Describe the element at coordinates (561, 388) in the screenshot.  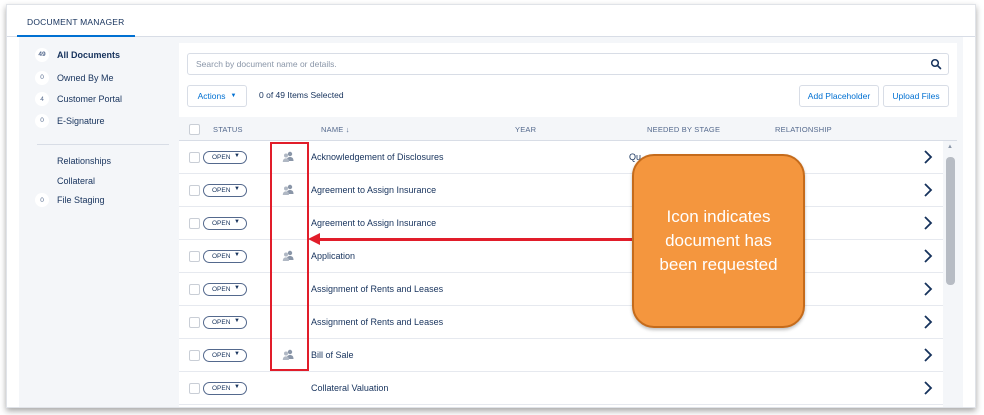
I see `table-row: OPEN ▼ Collateral Valuation` at that location.